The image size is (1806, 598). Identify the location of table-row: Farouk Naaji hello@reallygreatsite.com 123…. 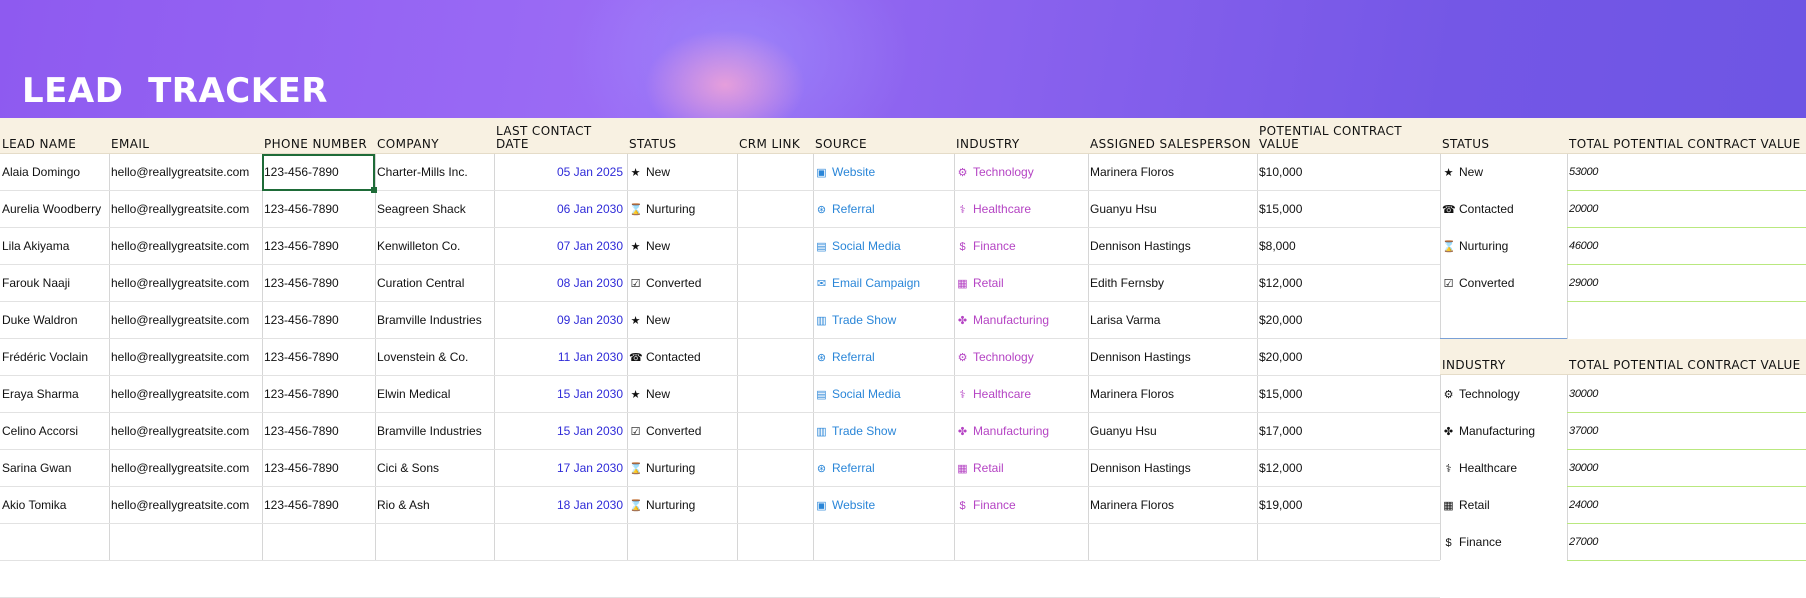
(720, 283).